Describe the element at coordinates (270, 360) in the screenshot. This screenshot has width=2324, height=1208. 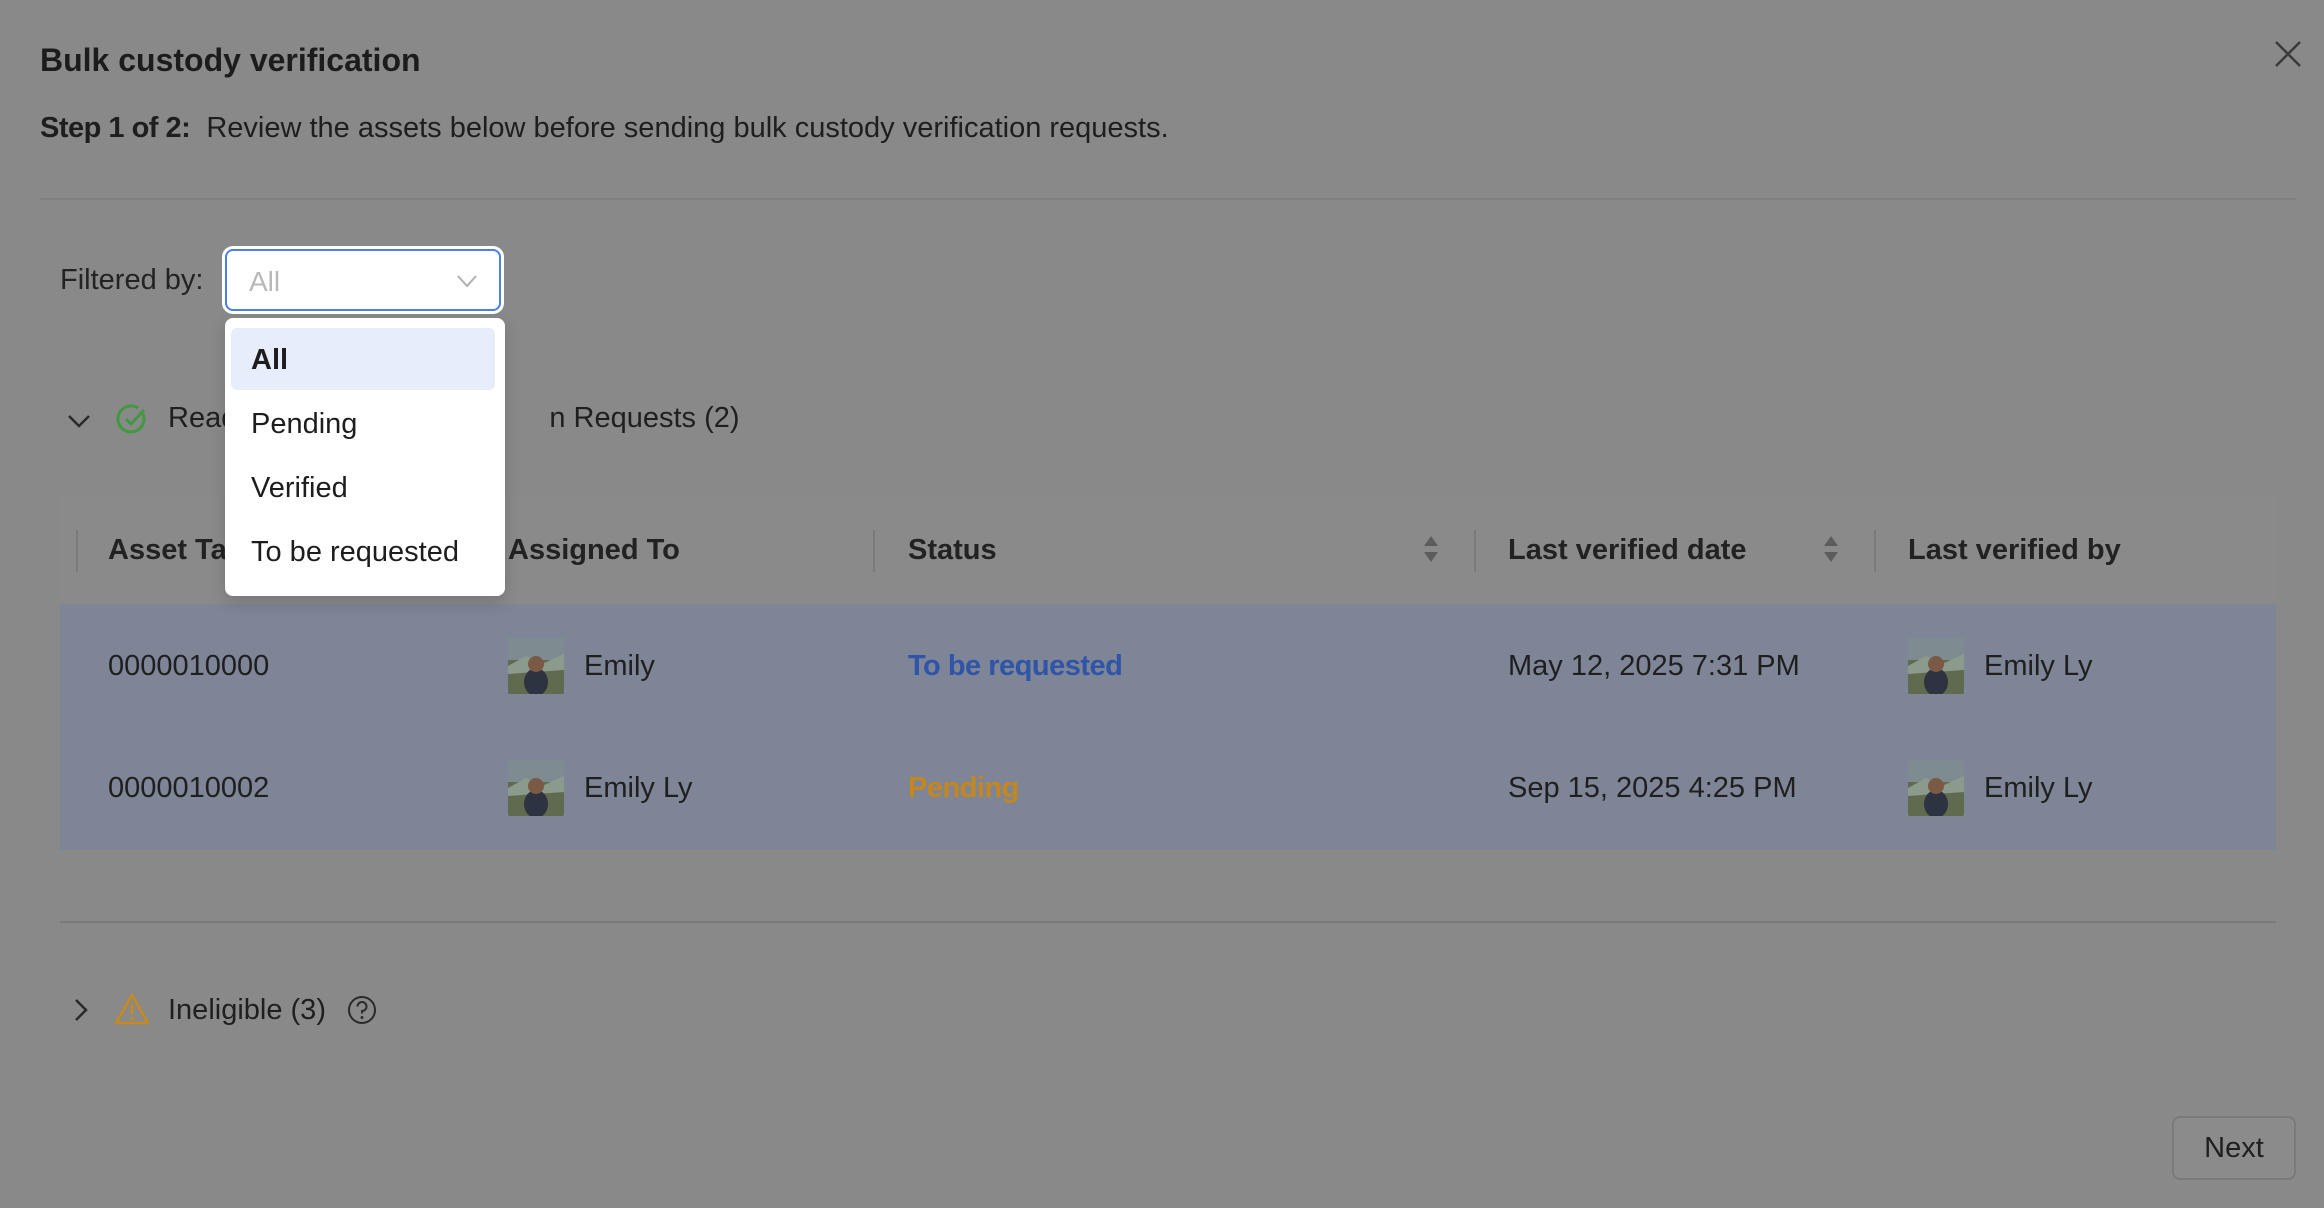
I see `option-label: All` at that location.